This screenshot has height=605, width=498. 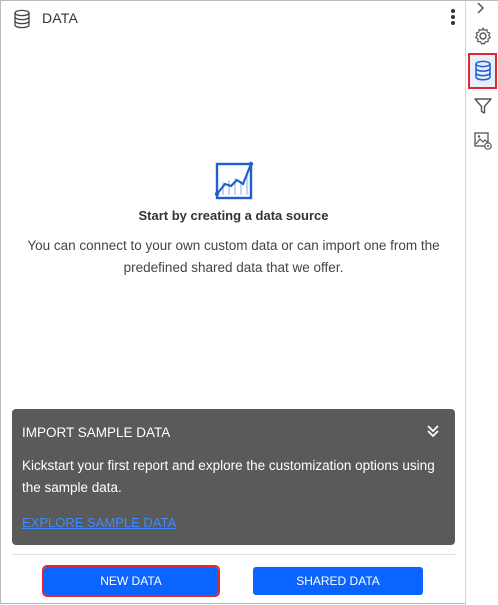 What do you see at coordinates (433, 431) in the screenshot?
I see `double-chevron-down-icon` at bounding box center [433, 431].